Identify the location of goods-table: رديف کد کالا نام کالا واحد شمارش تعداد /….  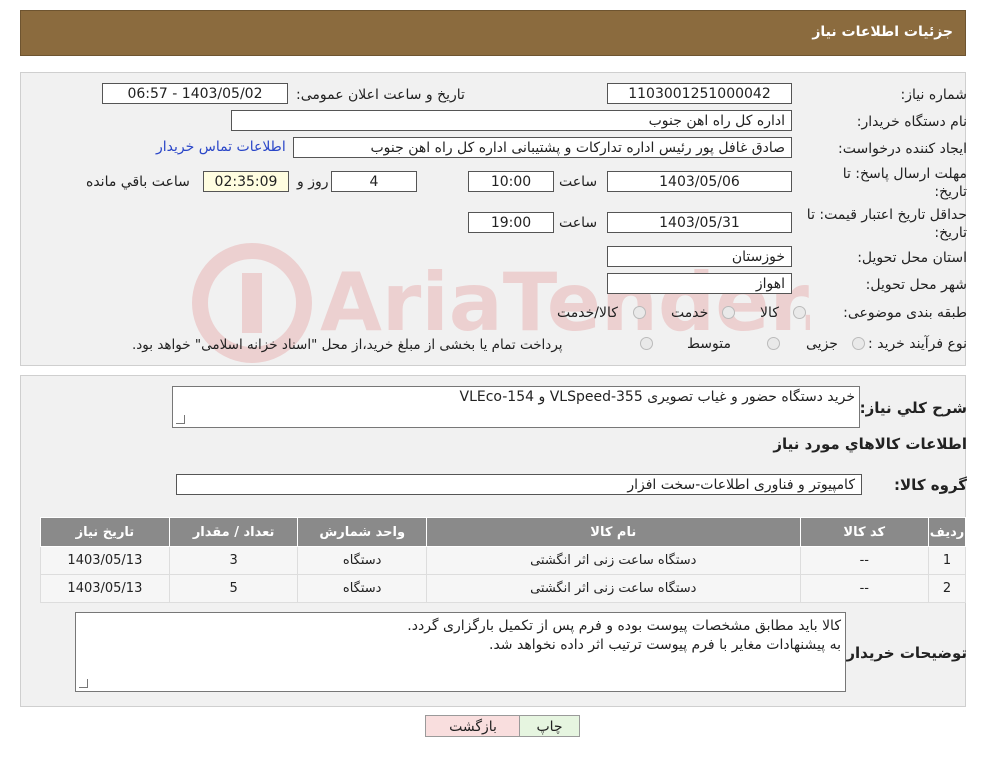
(503, 560).